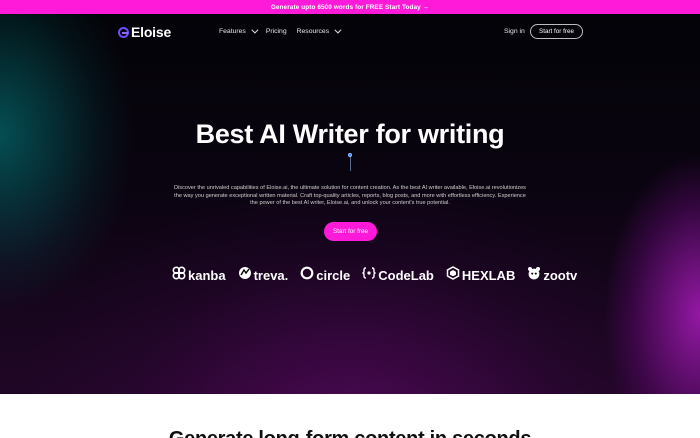 Image resolution: width=700 pixels, height=438 pixels. I want to click on menu-item-resources: Resources, so click(319, 30).